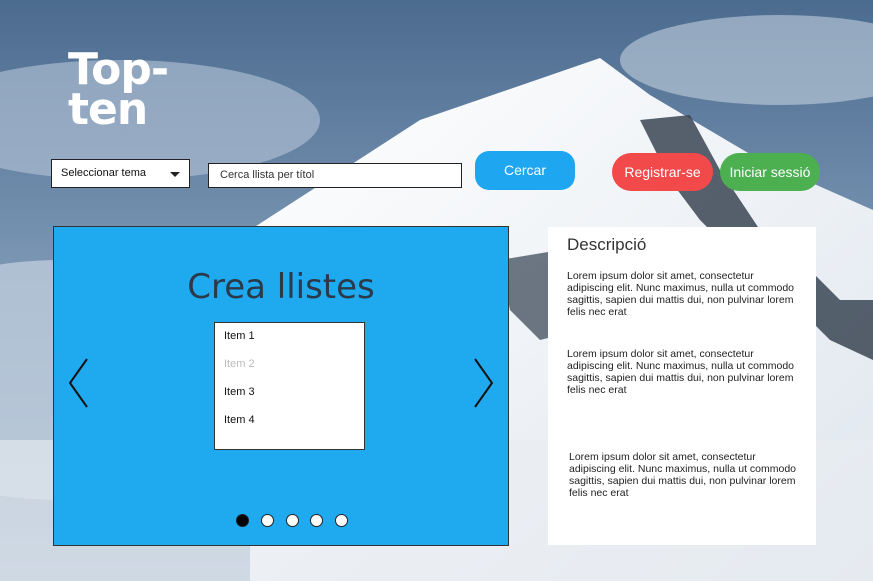 This screenshot has height=581, width=873. I want to click on list-item: Item 1, so click(239, 336).